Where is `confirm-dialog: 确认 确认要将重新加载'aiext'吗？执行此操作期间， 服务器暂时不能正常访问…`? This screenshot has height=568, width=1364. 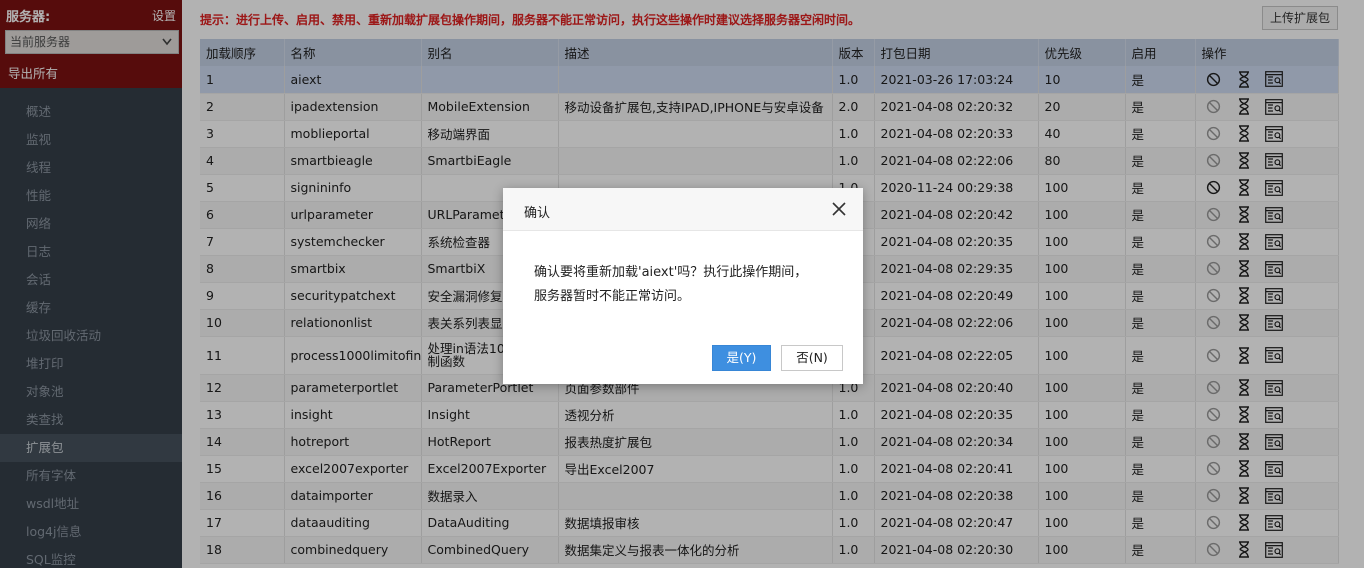
confirm-dialog: 确认 确认要将重新加载'aiext'吗？执行此操作期间， 服务器暂时不能正常访问… is located at coordinates (683, 286).